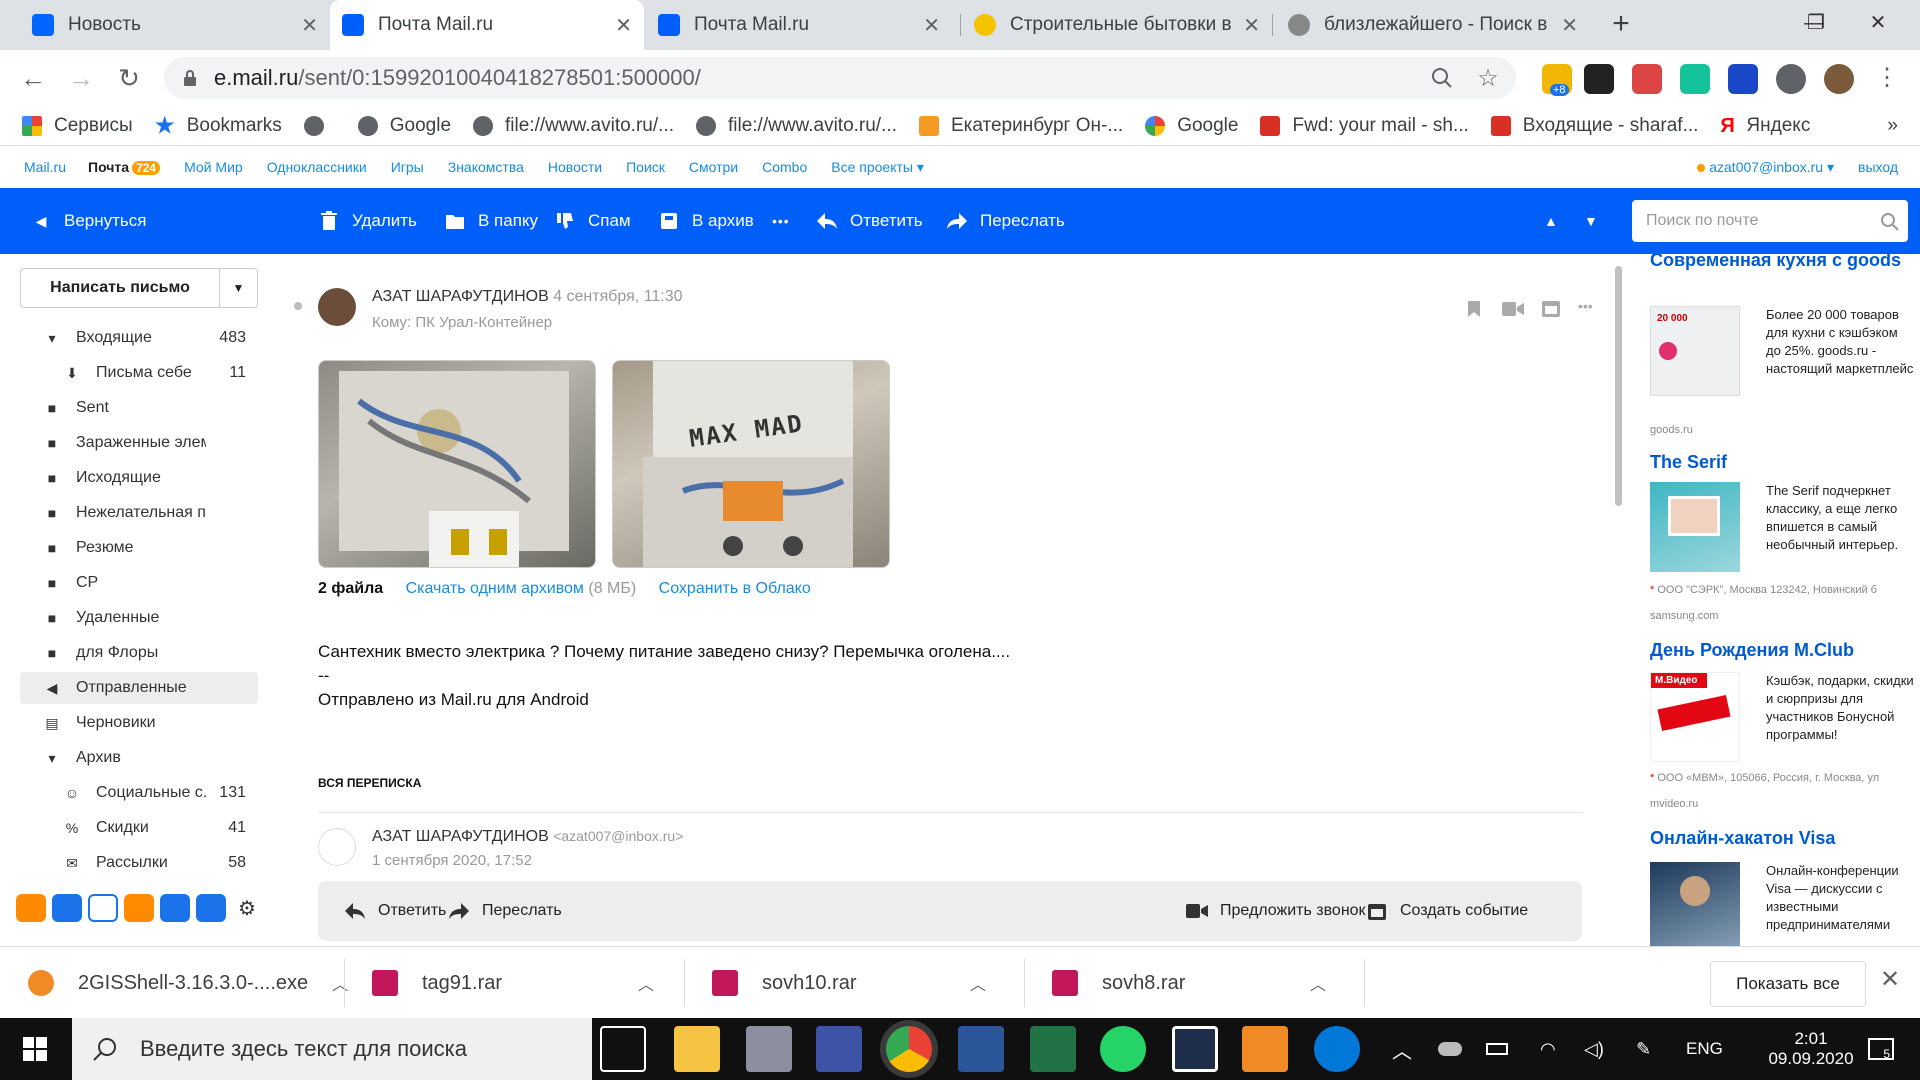 The height and width of the screenshot is (1080, 1920). Describe the element at coordinates (332, 1049) in the screenshot. I see `taskbar-search-input: Введите здесь текст для поиска` at that location.